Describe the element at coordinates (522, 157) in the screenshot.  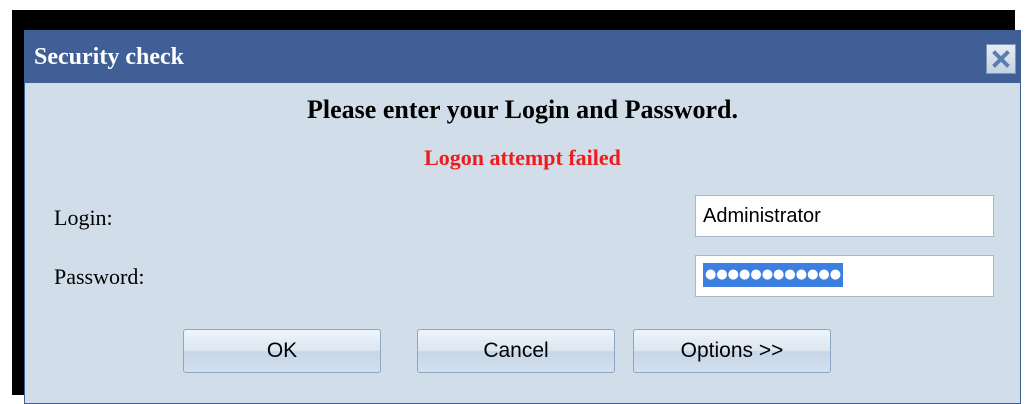
I see `error-message: Logon attempt failed` at that location.